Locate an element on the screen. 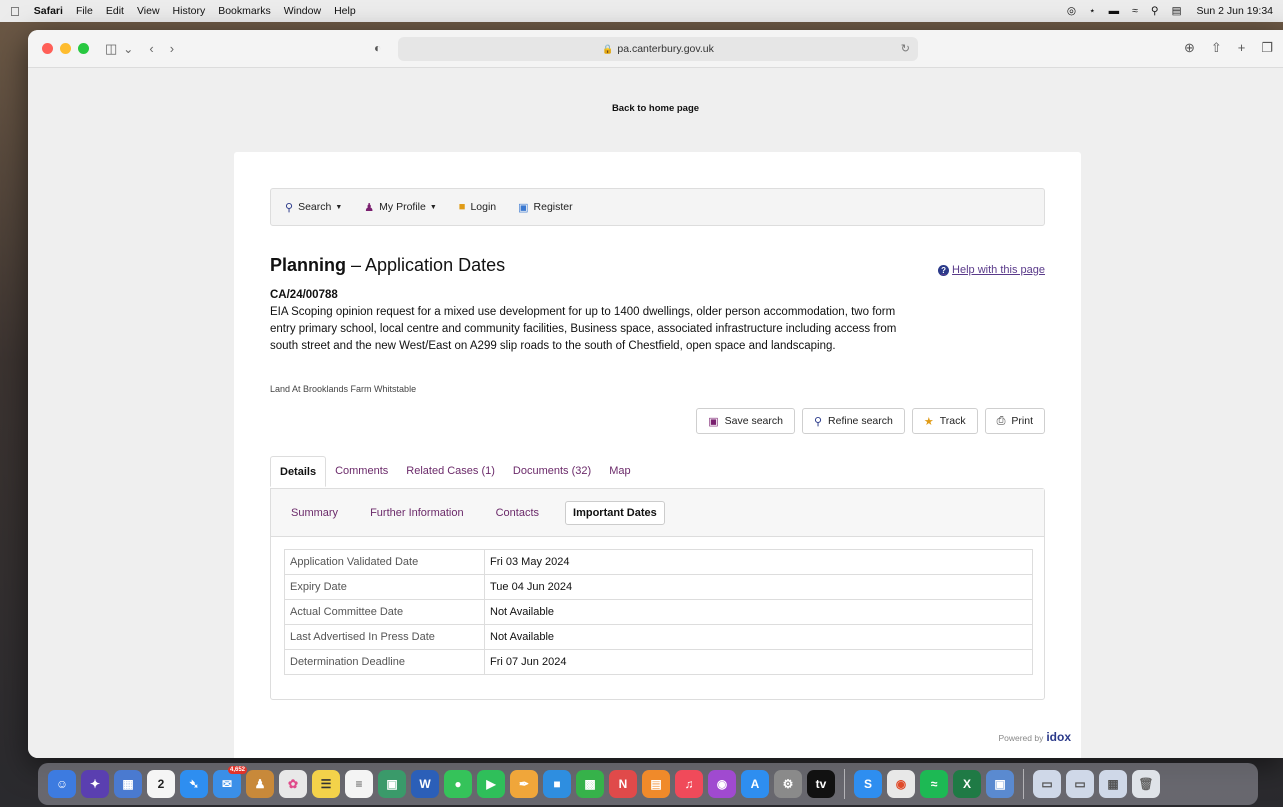  refine-search-button: ⚲ Refine search is located at coordinates (853, 421).